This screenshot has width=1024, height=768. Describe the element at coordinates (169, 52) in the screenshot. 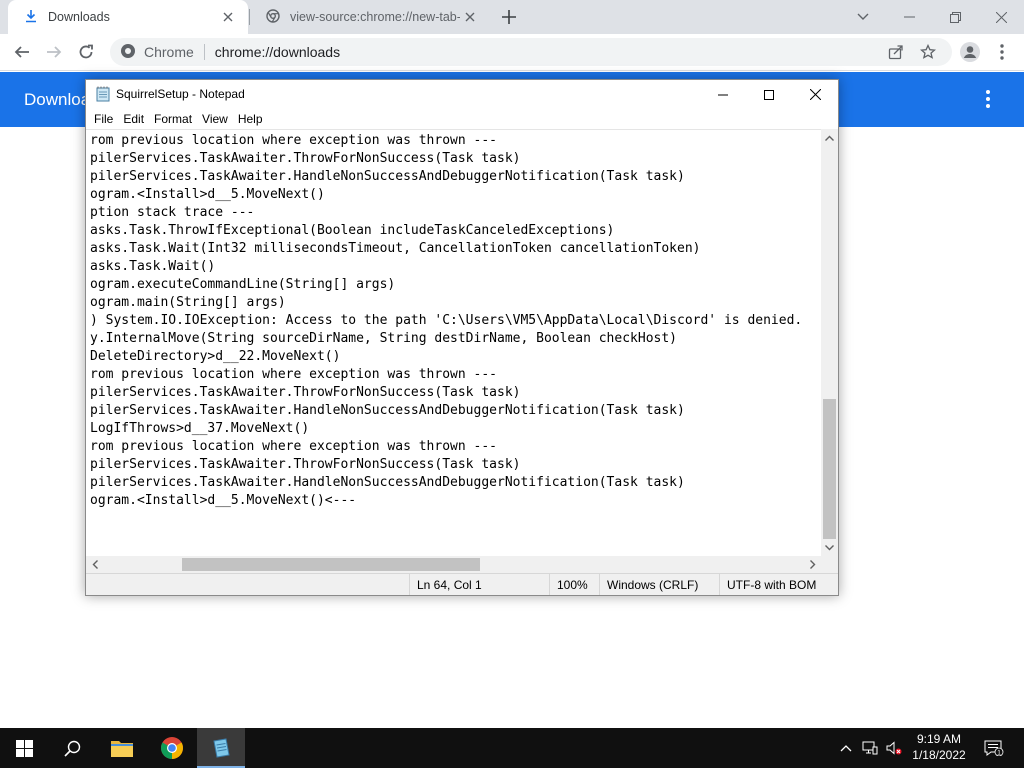

I see `site-chip-label: Chrome` at that location.